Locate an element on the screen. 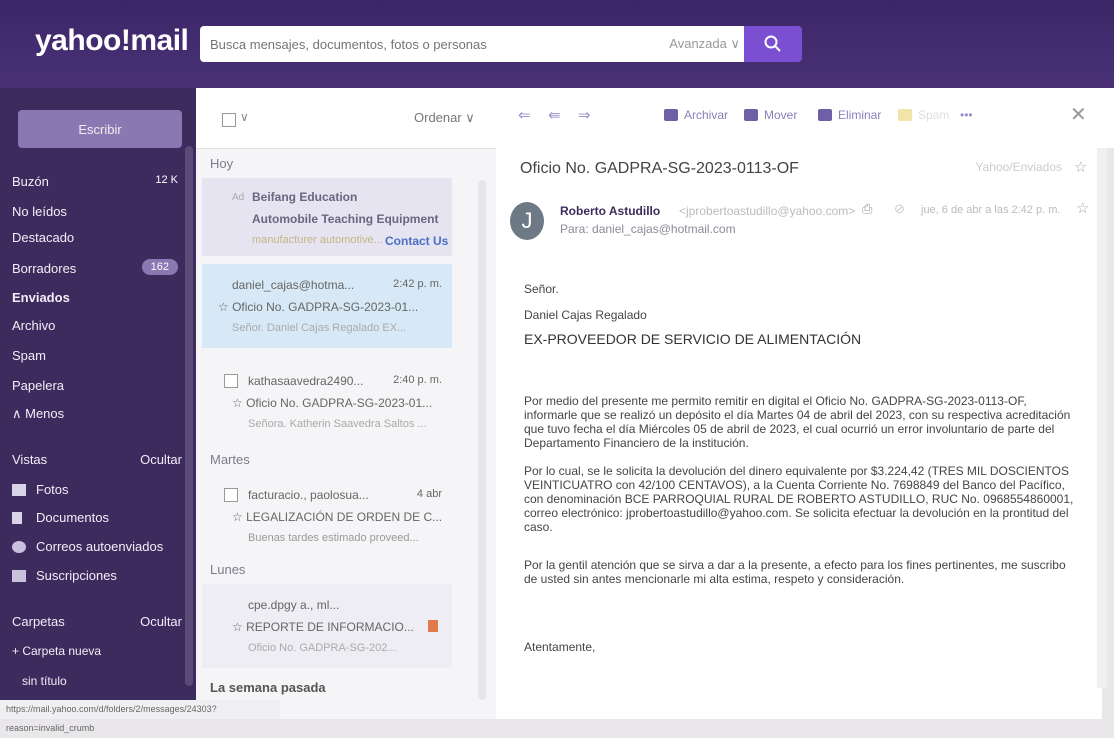 The width and height of the screenshot is (1114, 738). search-icon is located at coordinates (772, 43).